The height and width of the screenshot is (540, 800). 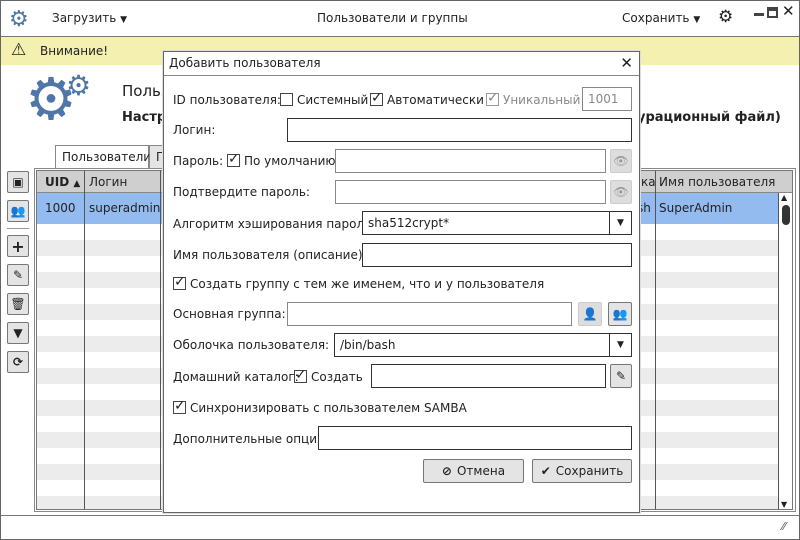 I want to click on extra-options-input, so click(x=475, y=438).